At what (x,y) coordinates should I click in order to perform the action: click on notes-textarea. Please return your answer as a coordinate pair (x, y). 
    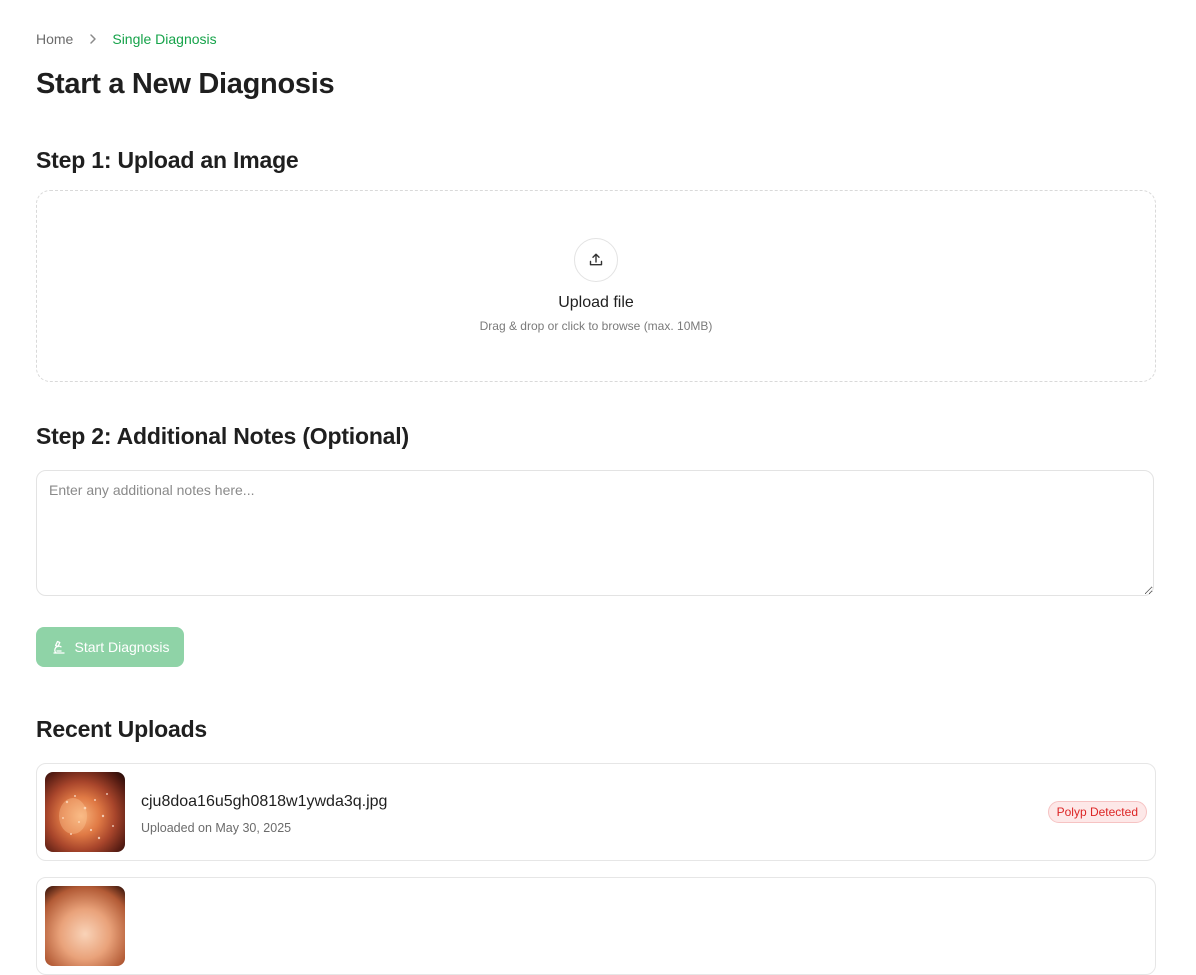
    Looking at the image, I should click on (595, 533).